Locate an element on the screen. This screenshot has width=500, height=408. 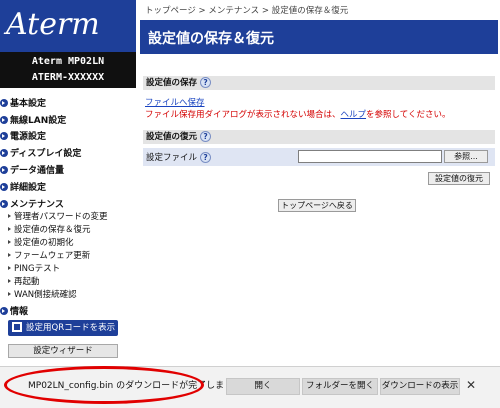
aterm-logo: Aterm is located at coordinates (68, 26).